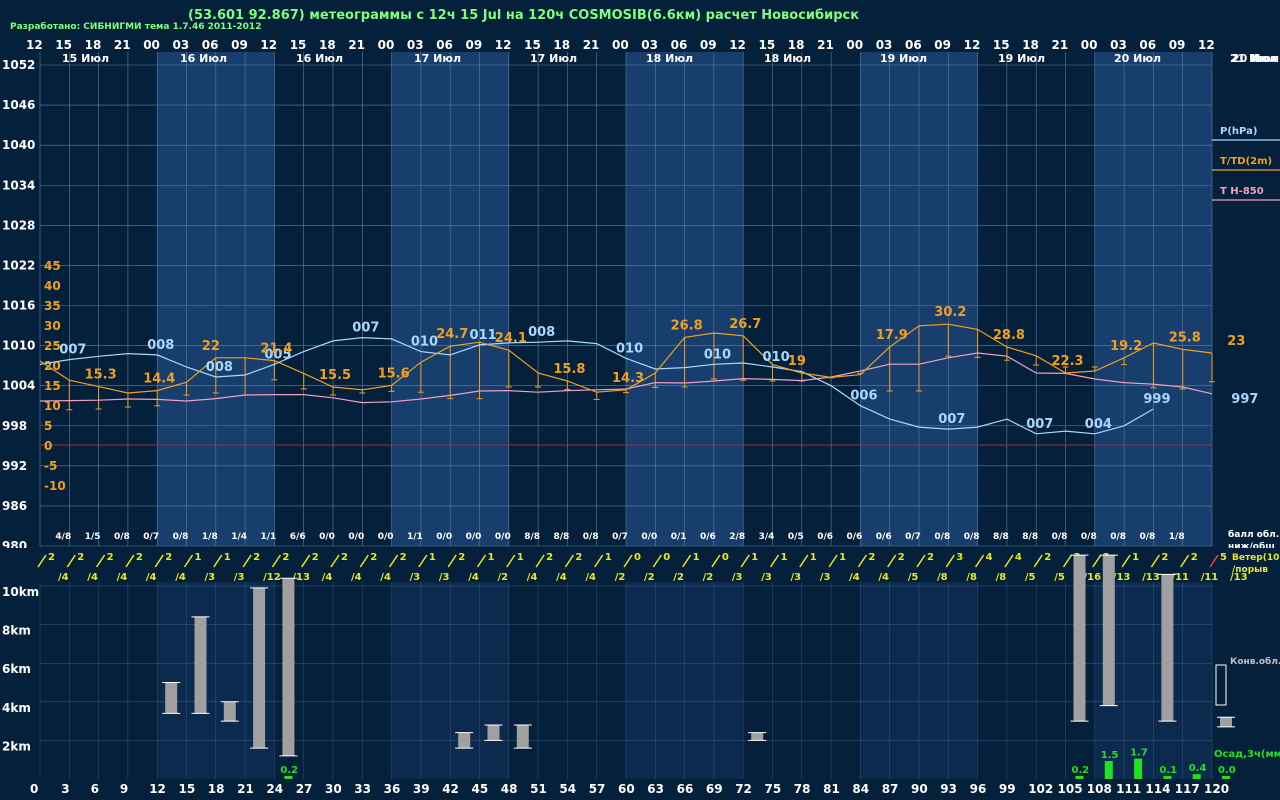 The height and width of the screenshot is (800, 1280). What do you see at coordinates (122, 45) in the screenshot?
I see `top-hour-label: 21` at bounding box center [122, 45].